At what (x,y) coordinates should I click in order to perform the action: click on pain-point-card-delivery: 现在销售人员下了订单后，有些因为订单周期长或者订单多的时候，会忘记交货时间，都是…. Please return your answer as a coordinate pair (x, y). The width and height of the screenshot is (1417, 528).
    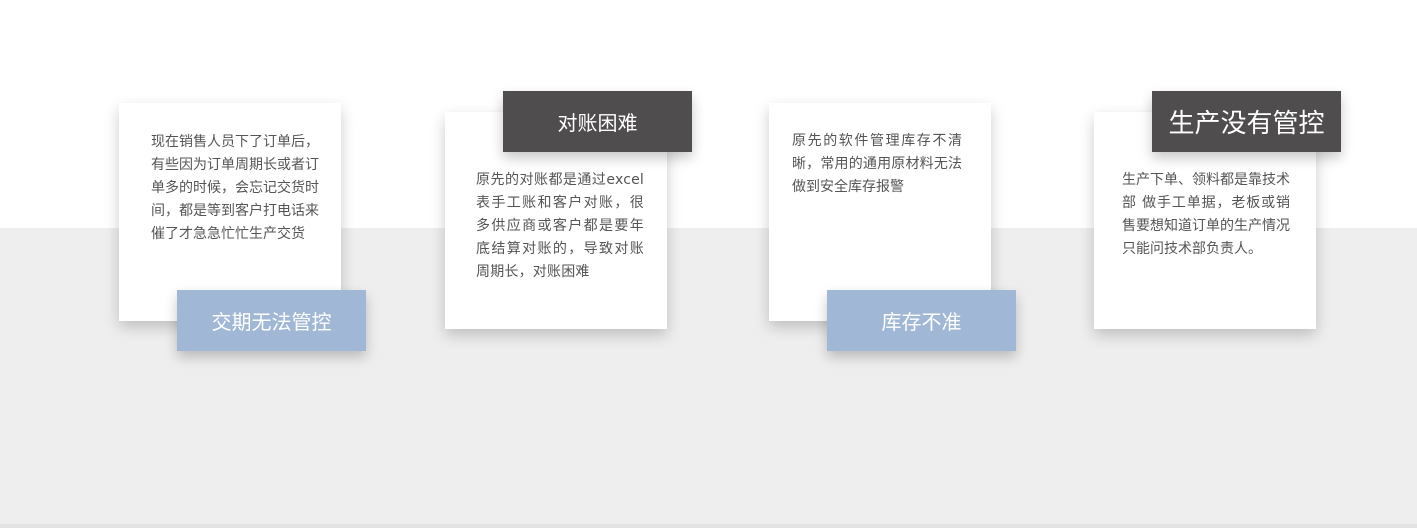
    Looking at the image, I should click on (230, 212).